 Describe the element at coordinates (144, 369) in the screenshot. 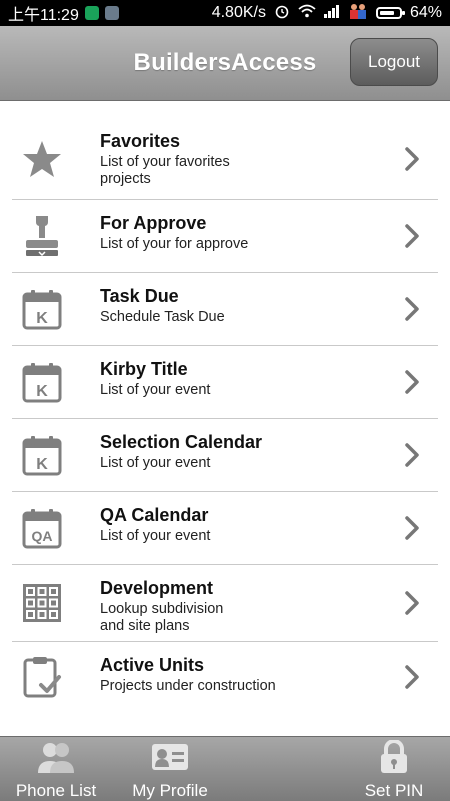

I see `menu-item-title: Kirby Title` at that location.